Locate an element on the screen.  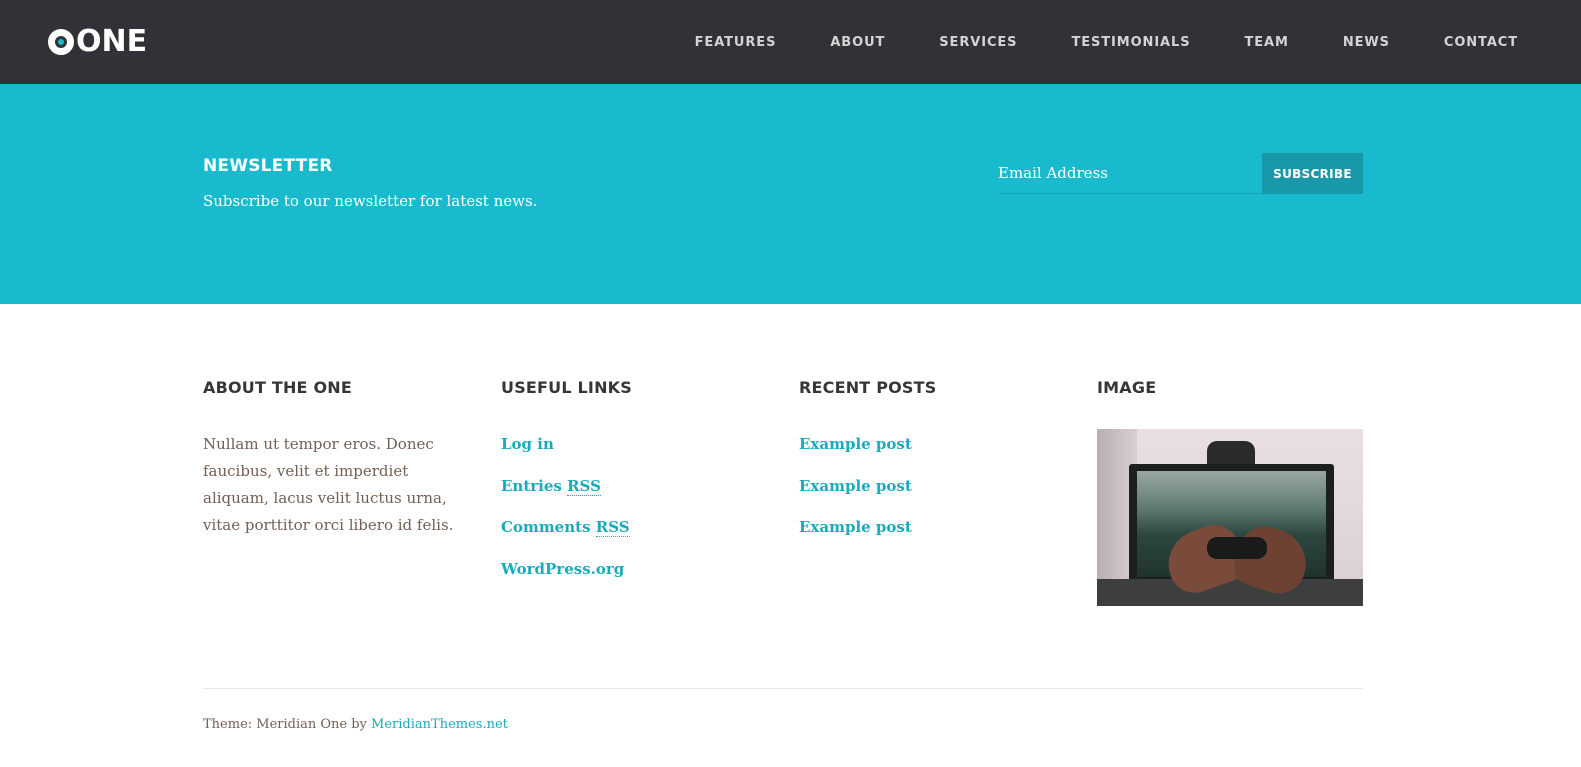
newsletter-form: SUBSCRIBE is located at coordinates (1180, 173).